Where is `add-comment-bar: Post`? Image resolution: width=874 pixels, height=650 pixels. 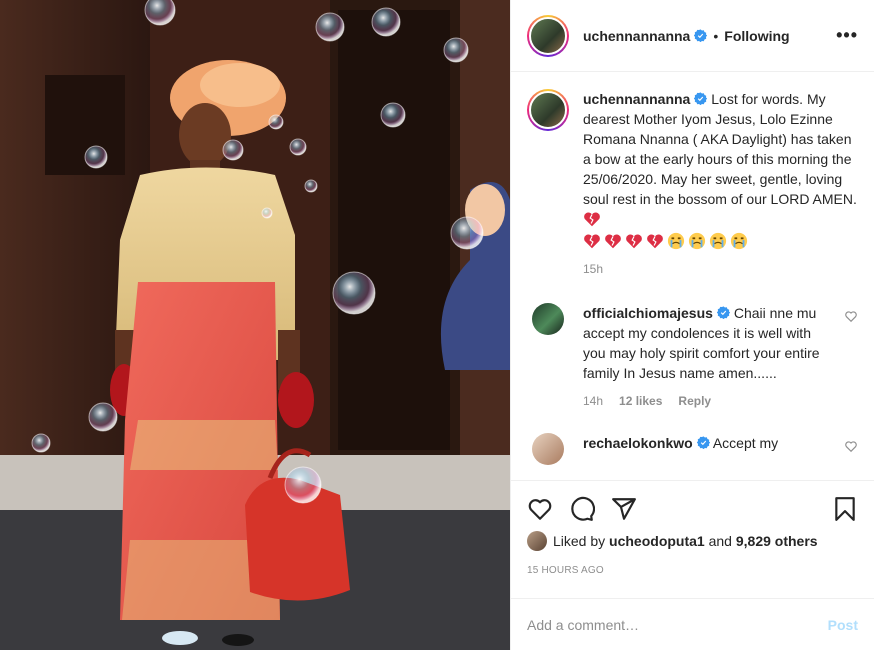 add-comment-bar: Post is located at coordinates (692, 624).